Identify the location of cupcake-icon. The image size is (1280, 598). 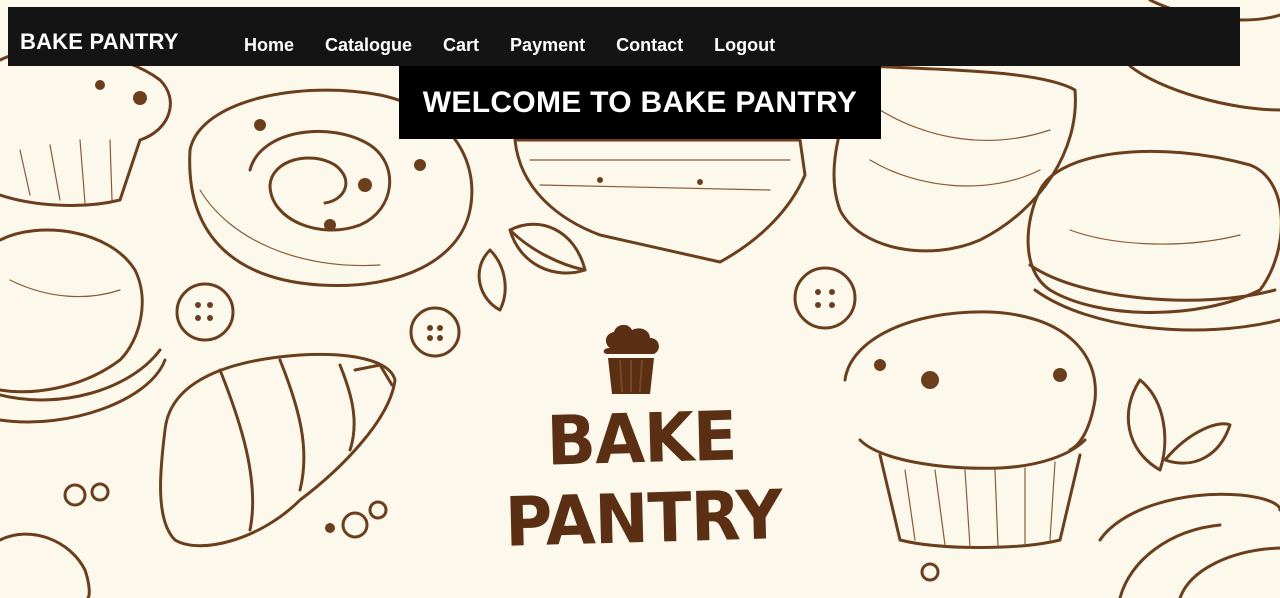
(631, 359).